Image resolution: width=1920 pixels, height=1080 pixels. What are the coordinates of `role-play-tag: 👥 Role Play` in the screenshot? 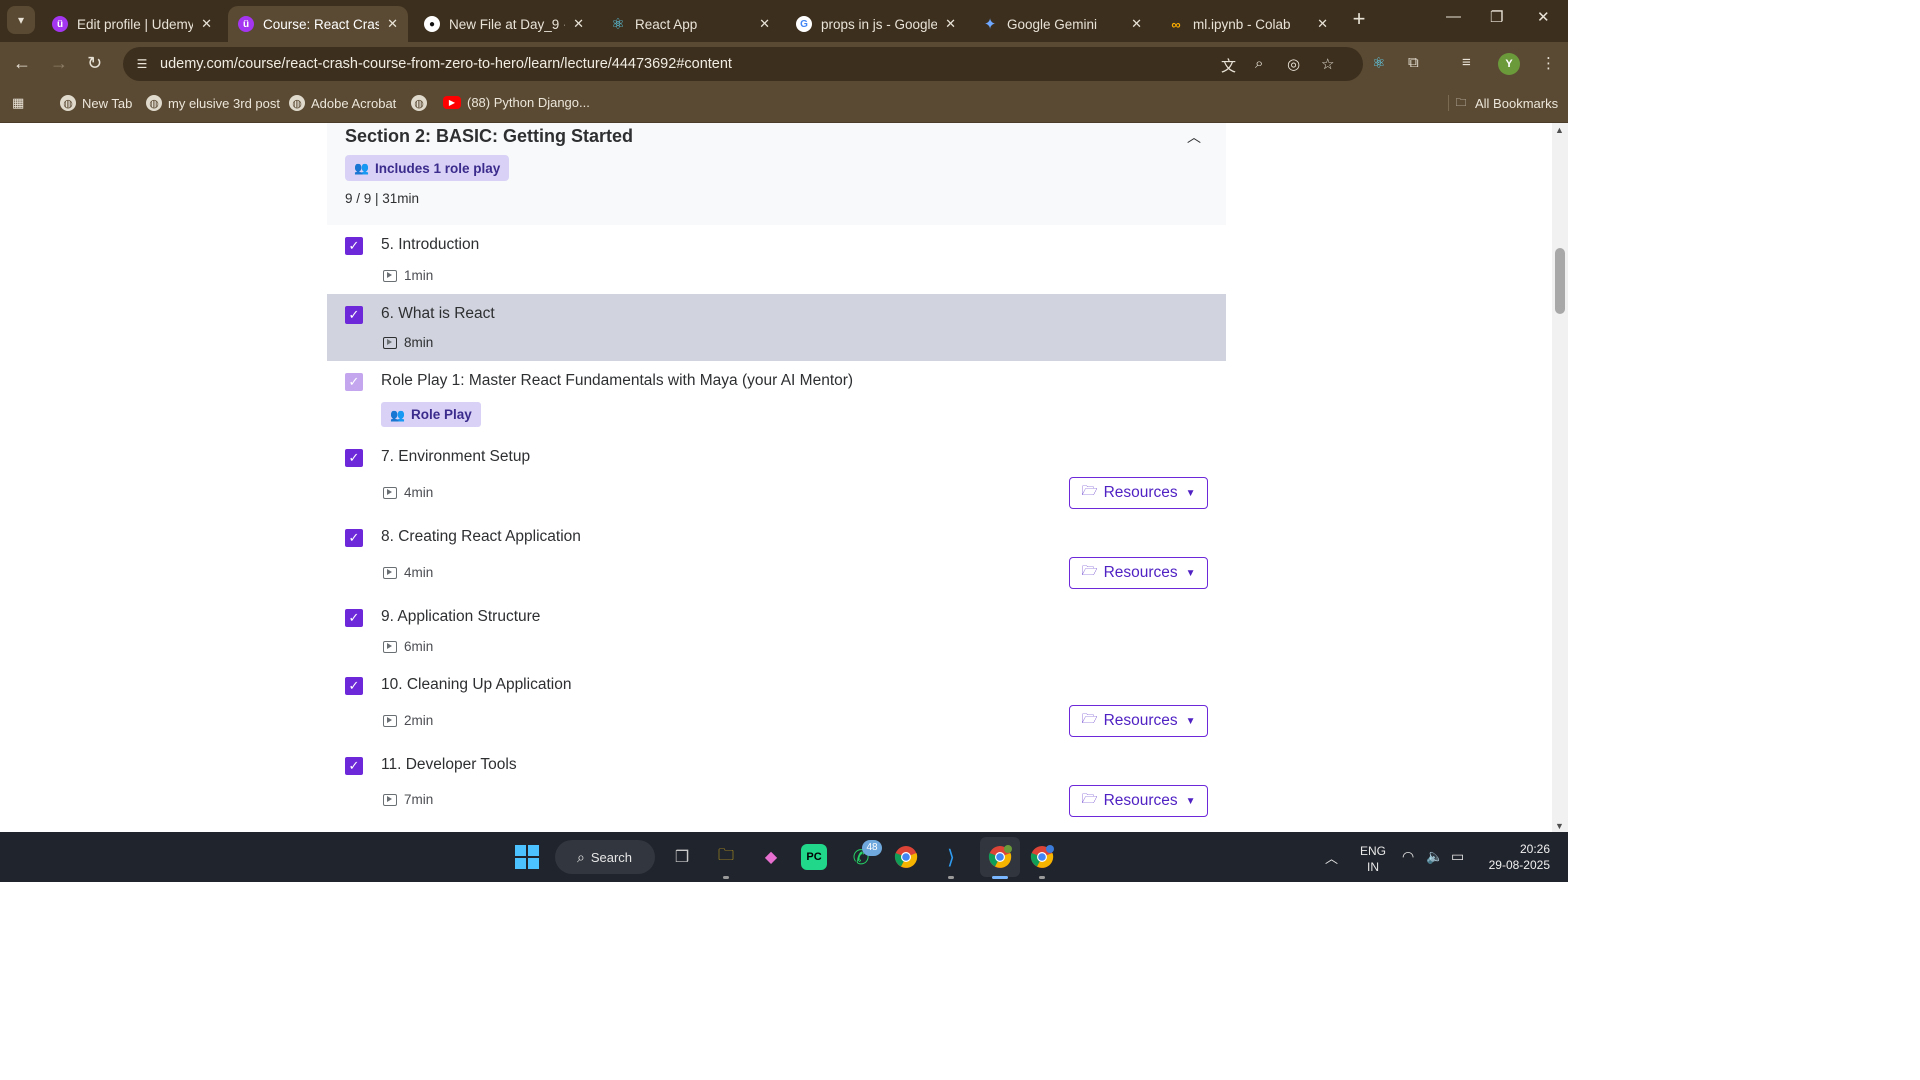 It's located at (431, 414).